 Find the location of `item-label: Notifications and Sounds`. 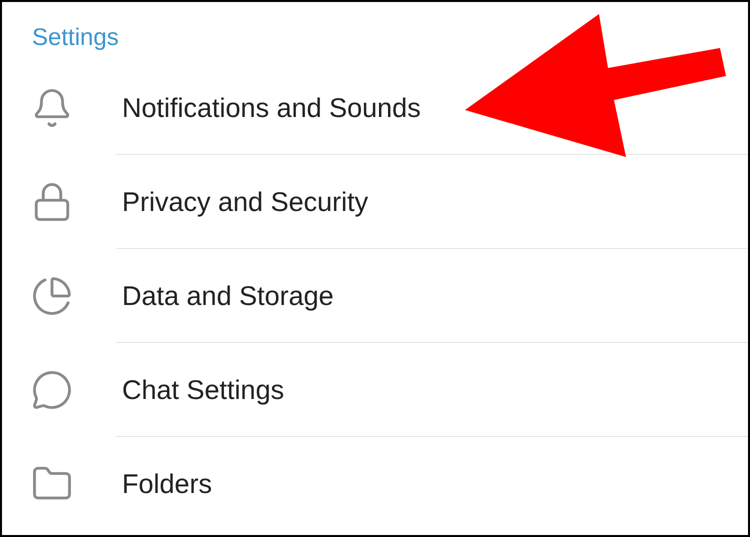

item-label: Notifications and Sounds is located at coordinates (271, 108).